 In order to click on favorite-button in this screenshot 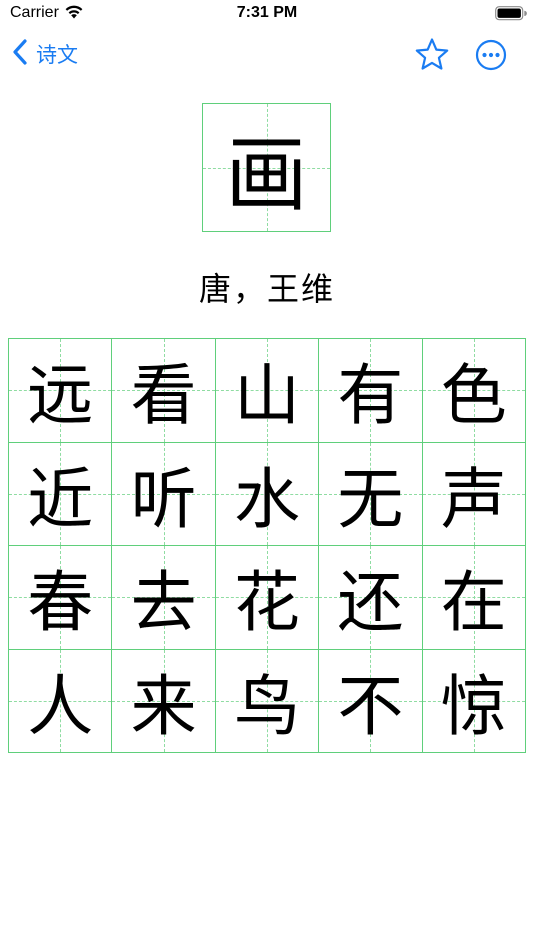, I will do `click(432, 57)`.